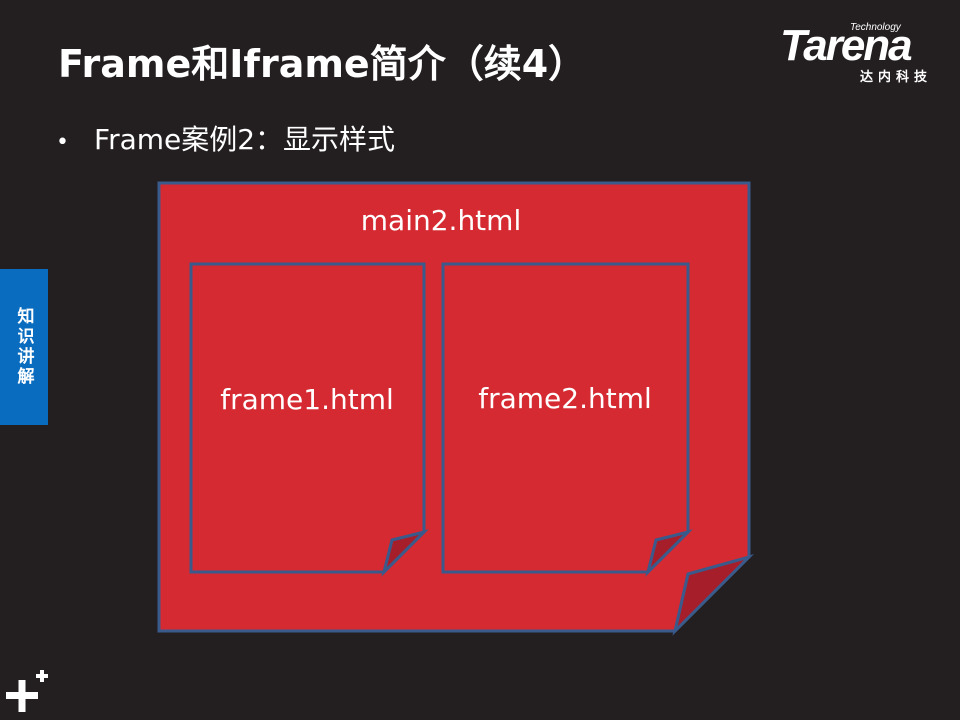 This screenshot has height=720, width=960. Describe the element at coordinates (441, 220) in the screenshot. I see `outer-page-label: main2.html` at that location.